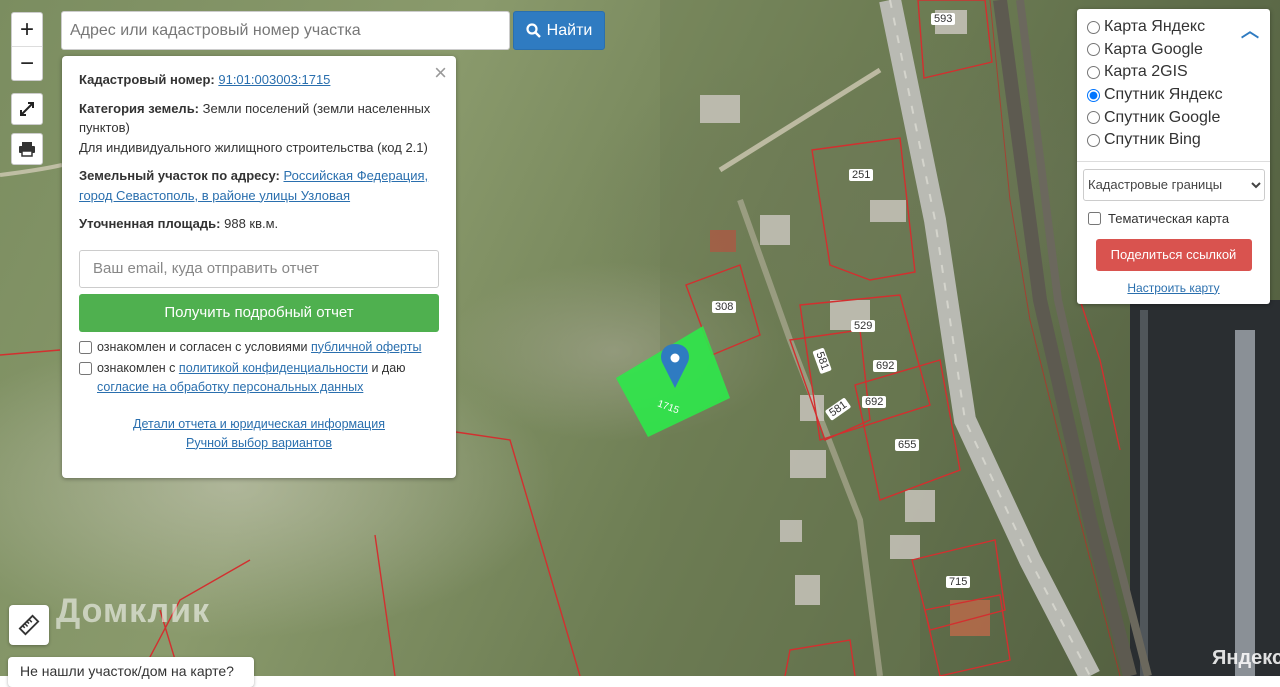 The height and width of the screenshot is (687, 1280). I want to click on privacy-policy-link: политикой конфиденциальности, so click(273, 368).